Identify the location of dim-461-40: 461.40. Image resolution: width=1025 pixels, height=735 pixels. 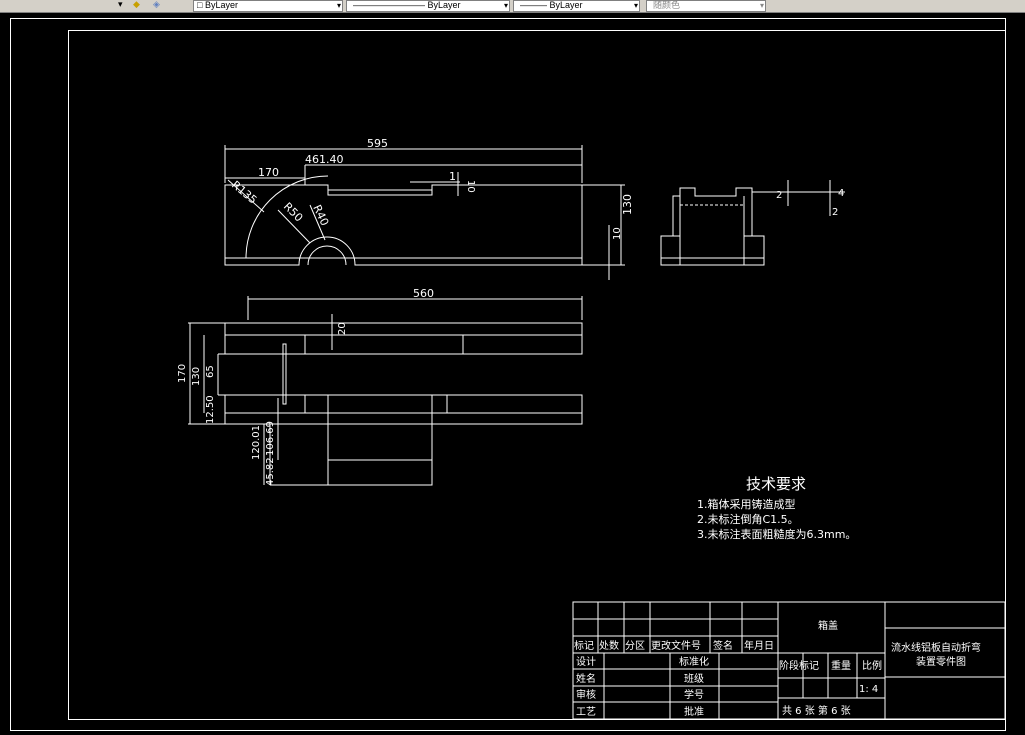
(324, 159).